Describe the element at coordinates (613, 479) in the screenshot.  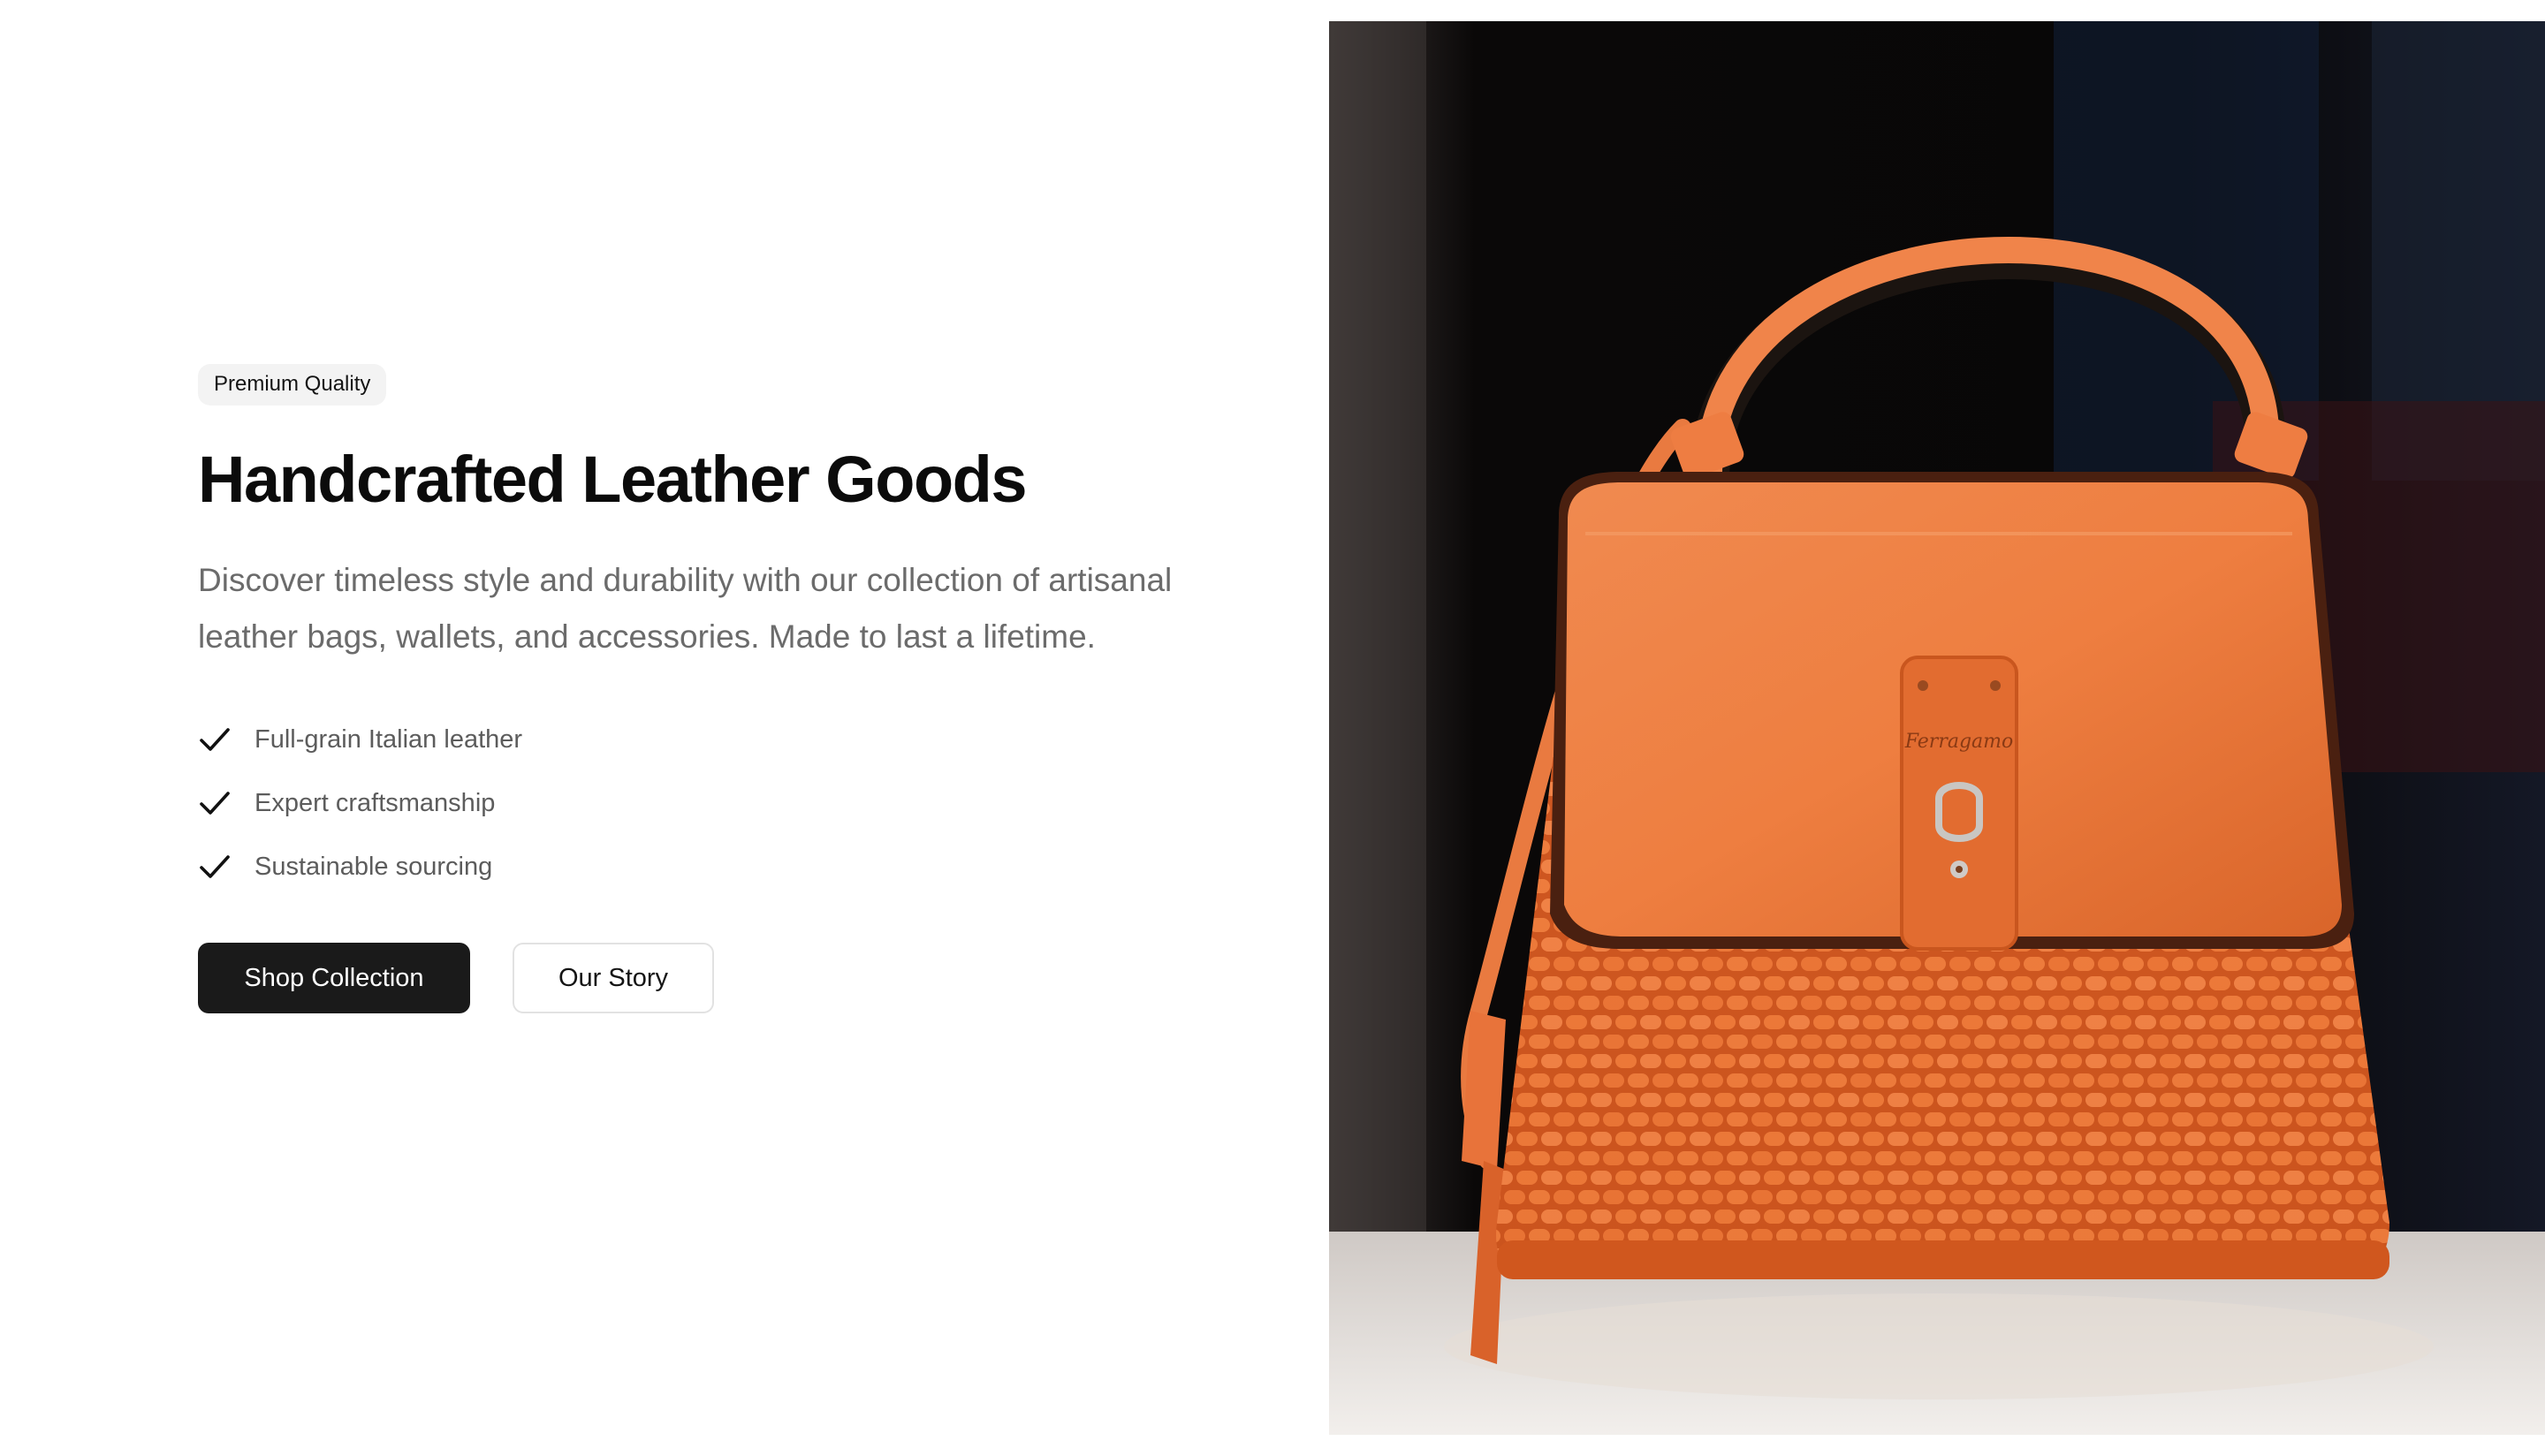
I see `page-title: Handcrafted Leather Goods` at that location.